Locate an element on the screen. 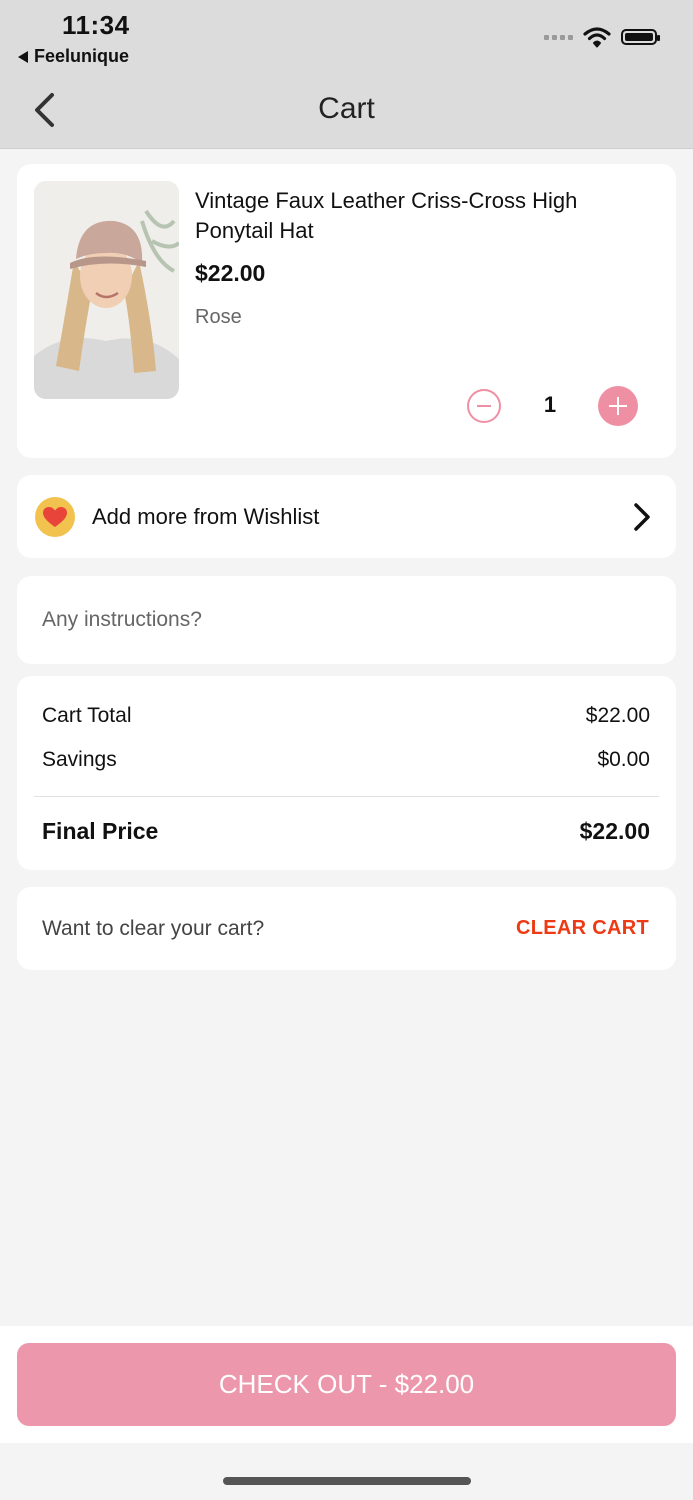  instructions-field: Any instructions? is located at coordinates (346, 620).